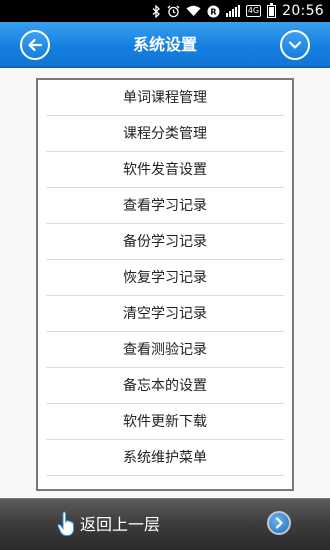 The height and width of the screenshot is (550, 330). What do you see at coordinates (165, 350) in the screenshot?
I see `menu-item-view-test-records: 查看测验记录` at bounding box center [165, 350].